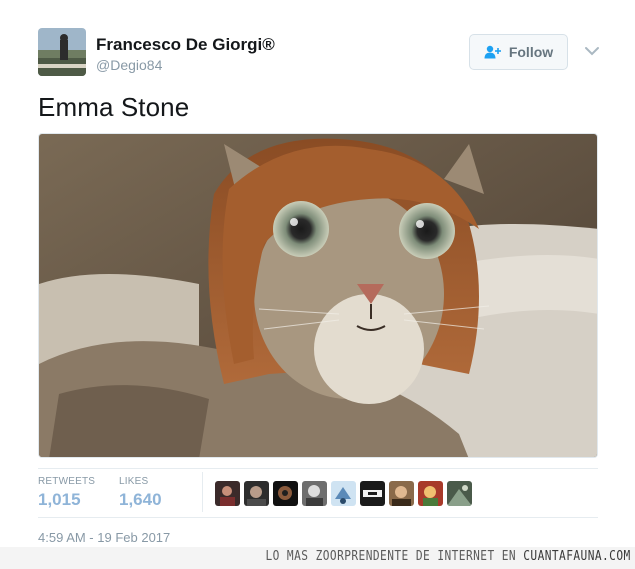  What do you see at coordinates (104, 537) in the screenshot?
I see `tweet-timestamp: 4:59 AM - 19 Feb 2017` at bounding box center [104, 537].